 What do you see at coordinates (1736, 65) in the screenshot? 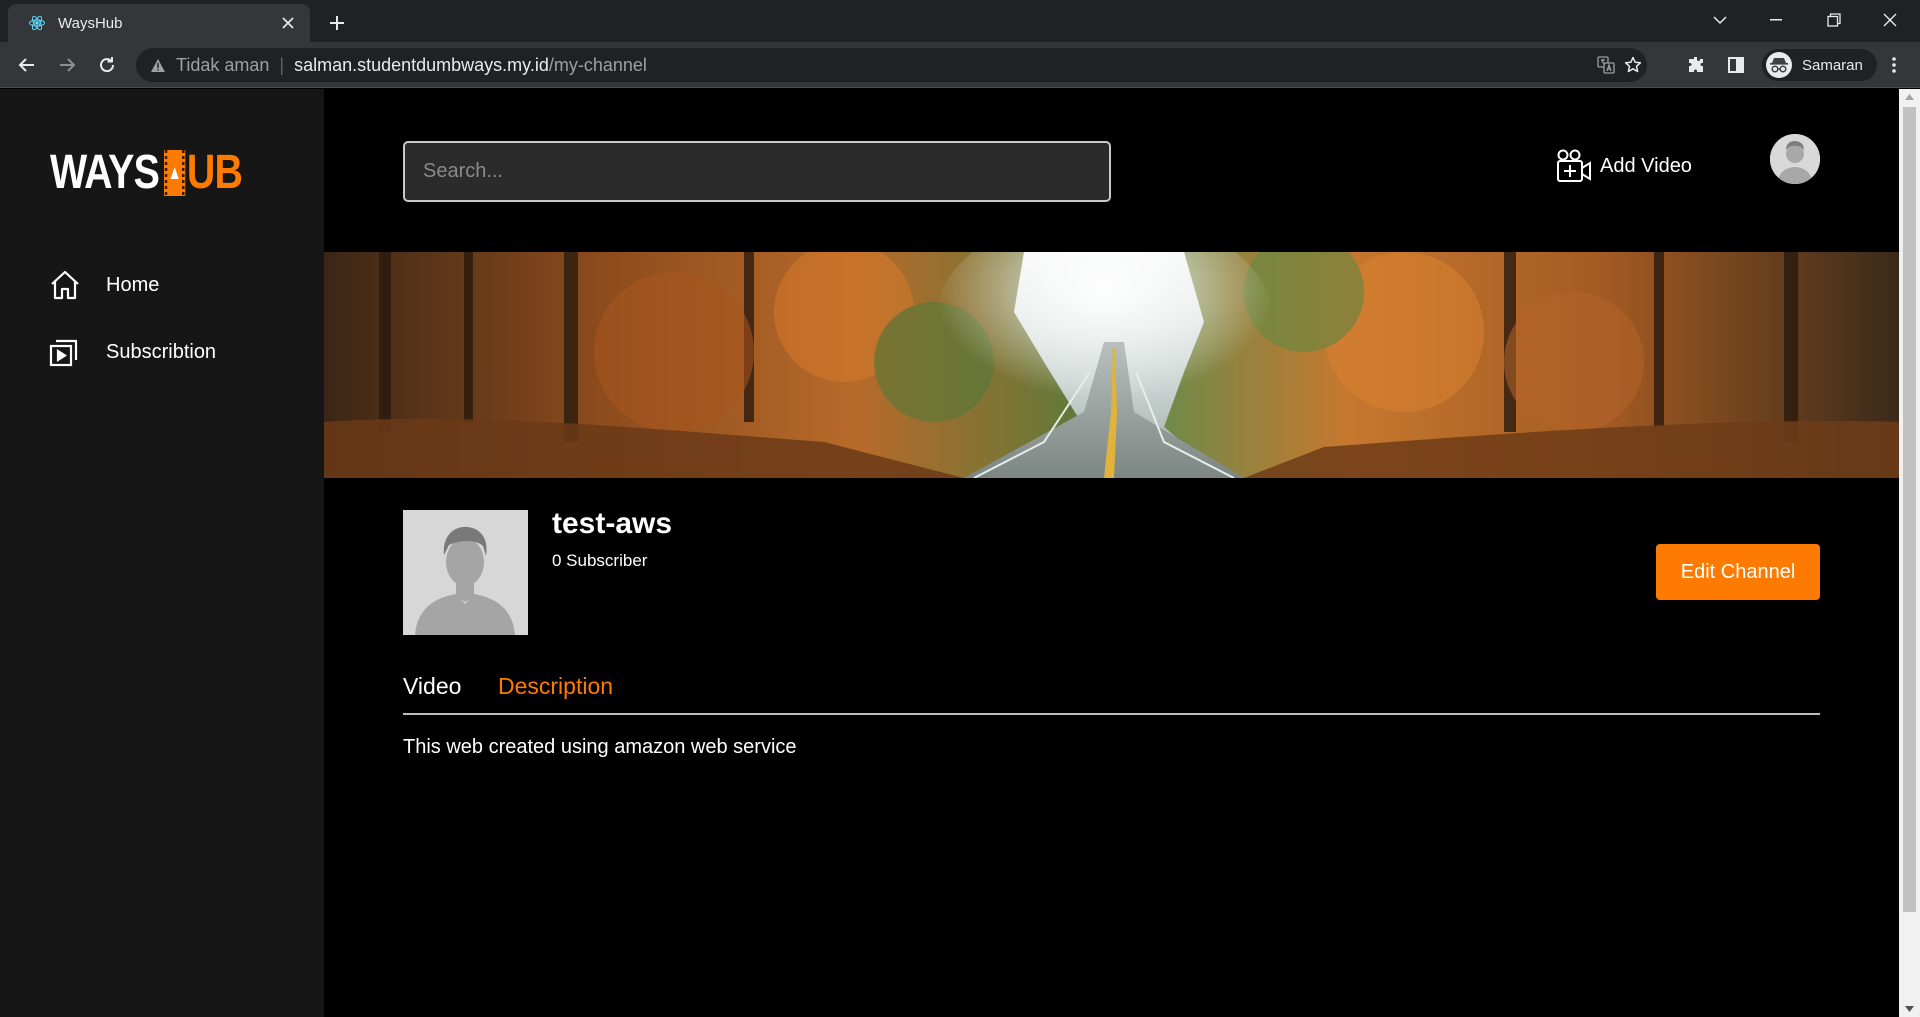
I see `side-panel-icon` at bounding box center [1736, 65].